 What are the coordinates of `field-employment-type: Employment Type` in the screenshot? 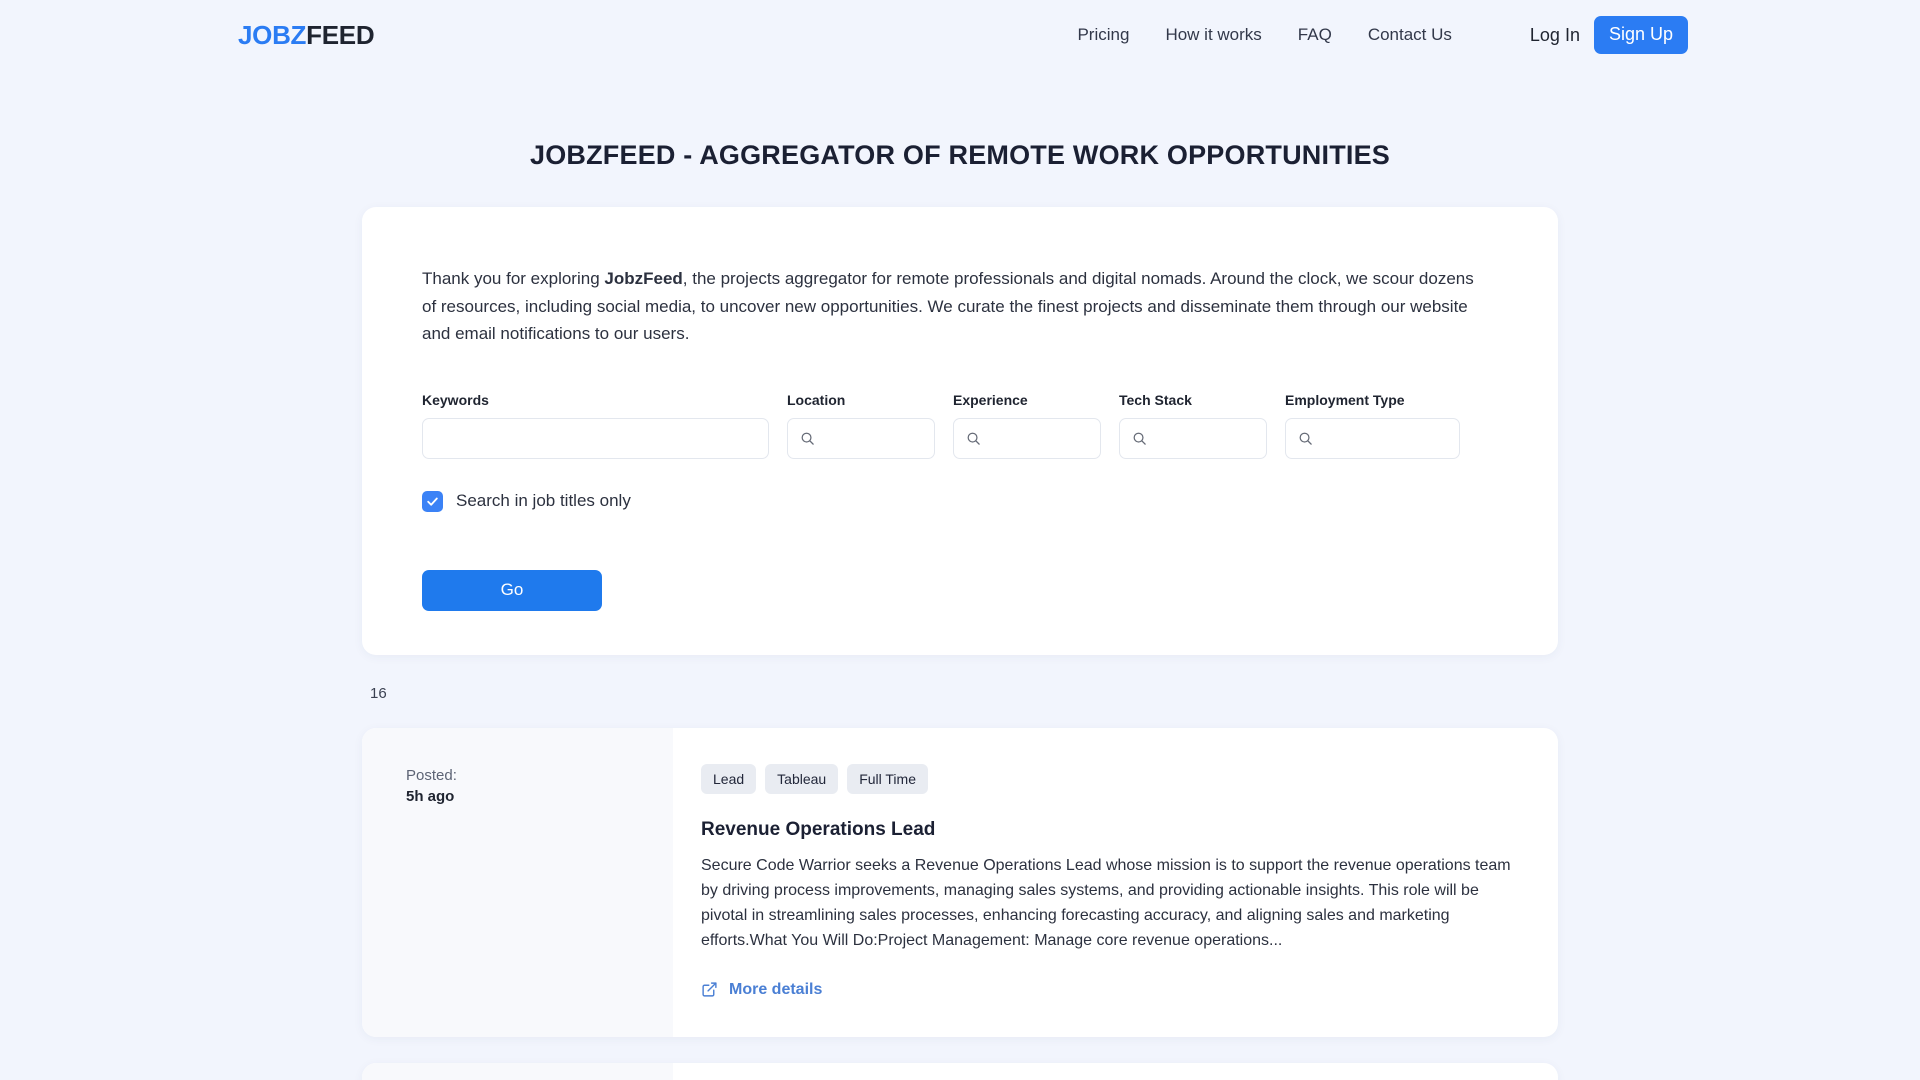 It's located at (1372, 425).